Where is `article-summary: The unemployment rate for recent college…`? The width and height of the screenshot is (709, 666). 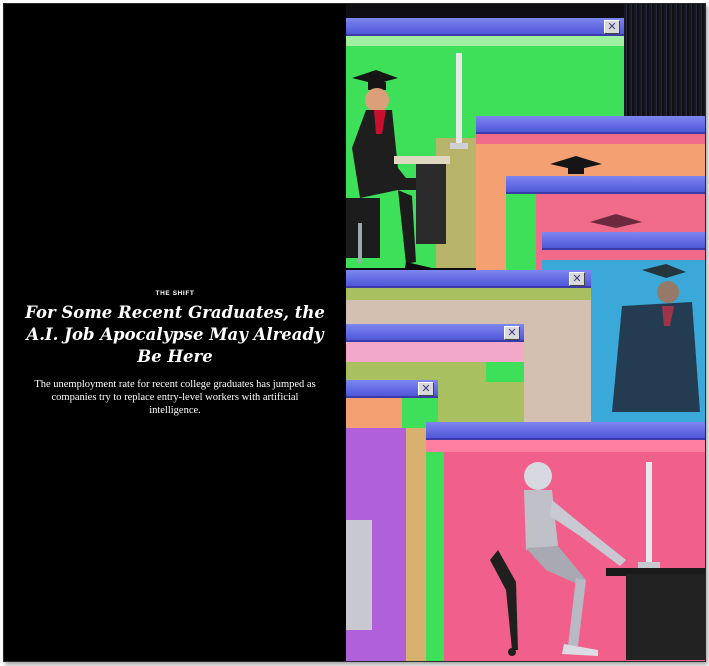 article-summary: The unemployment rate for recent college… is located at coordinates (175, 397).